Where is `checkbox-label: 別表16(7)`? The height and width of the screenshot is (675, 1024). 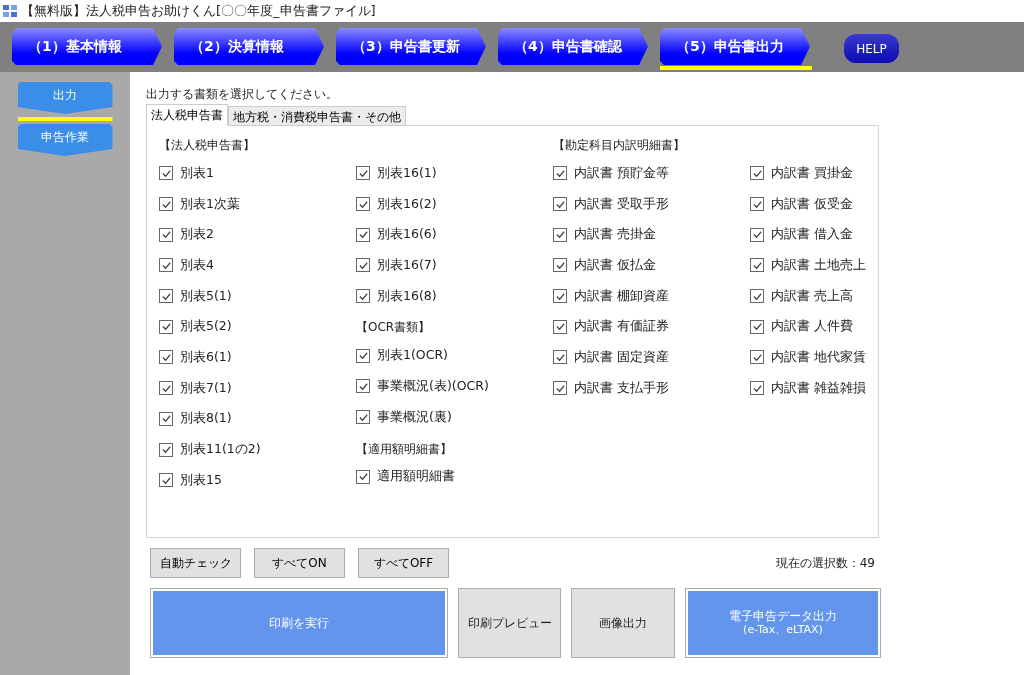 checkbox-label: 別表16(7) is located at coordinates (407, 265).